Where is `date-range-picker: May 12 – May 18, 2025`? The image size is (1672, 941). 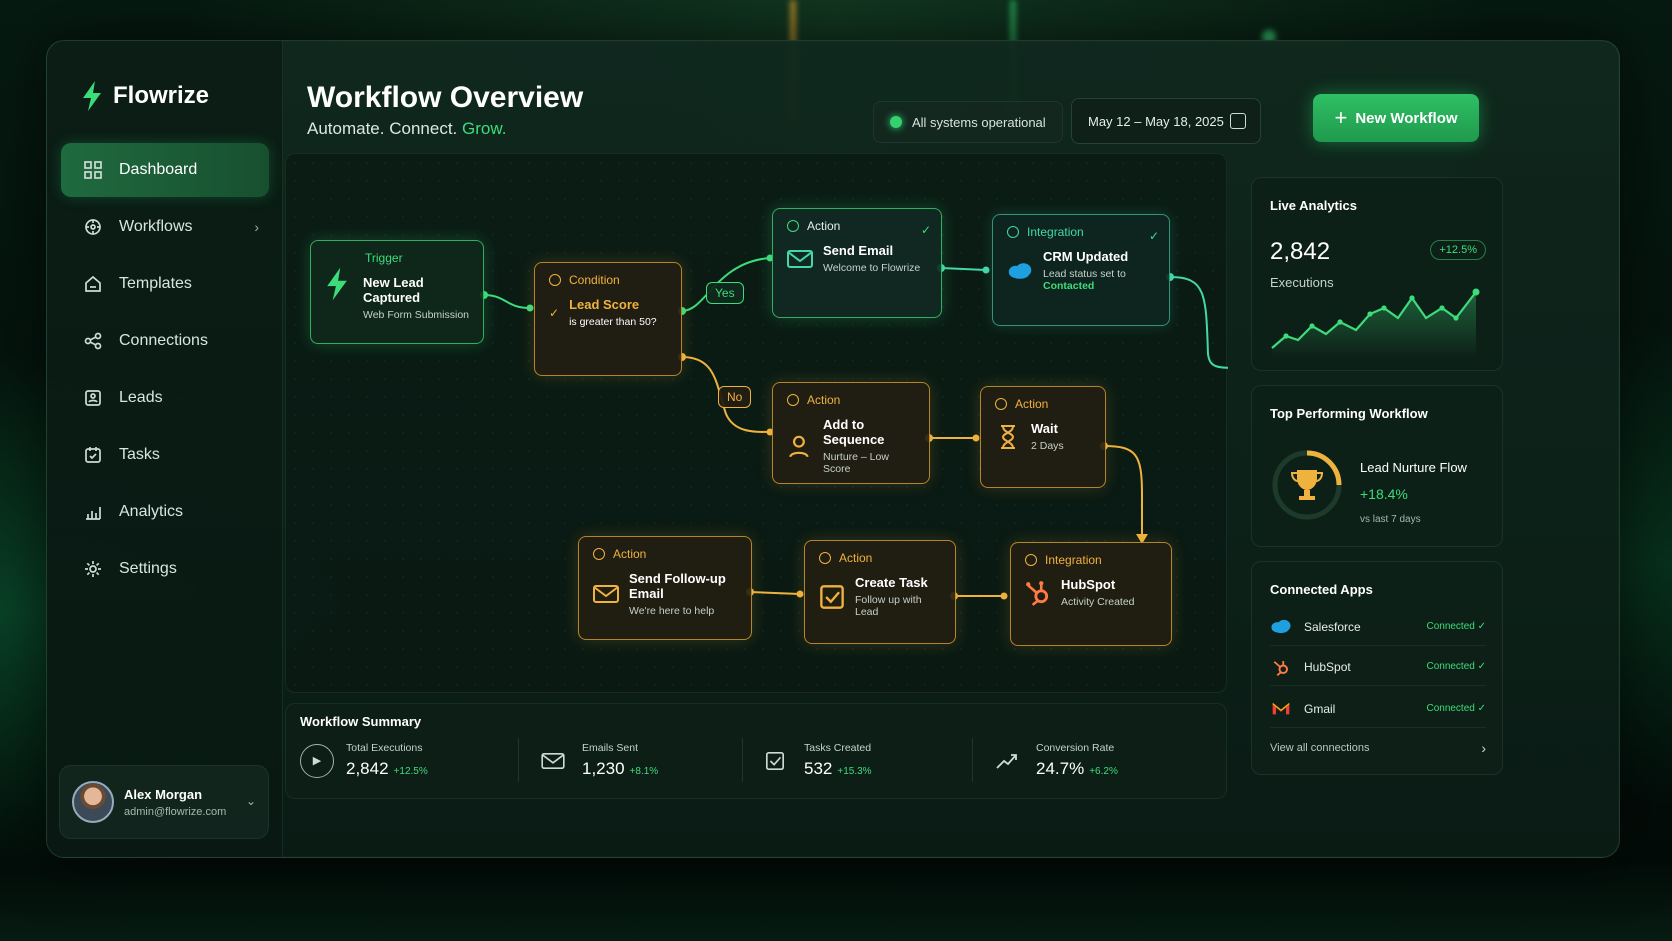
date-range-picker: May 12 – May 18, 2025 is located at coordinates (1166, 121).